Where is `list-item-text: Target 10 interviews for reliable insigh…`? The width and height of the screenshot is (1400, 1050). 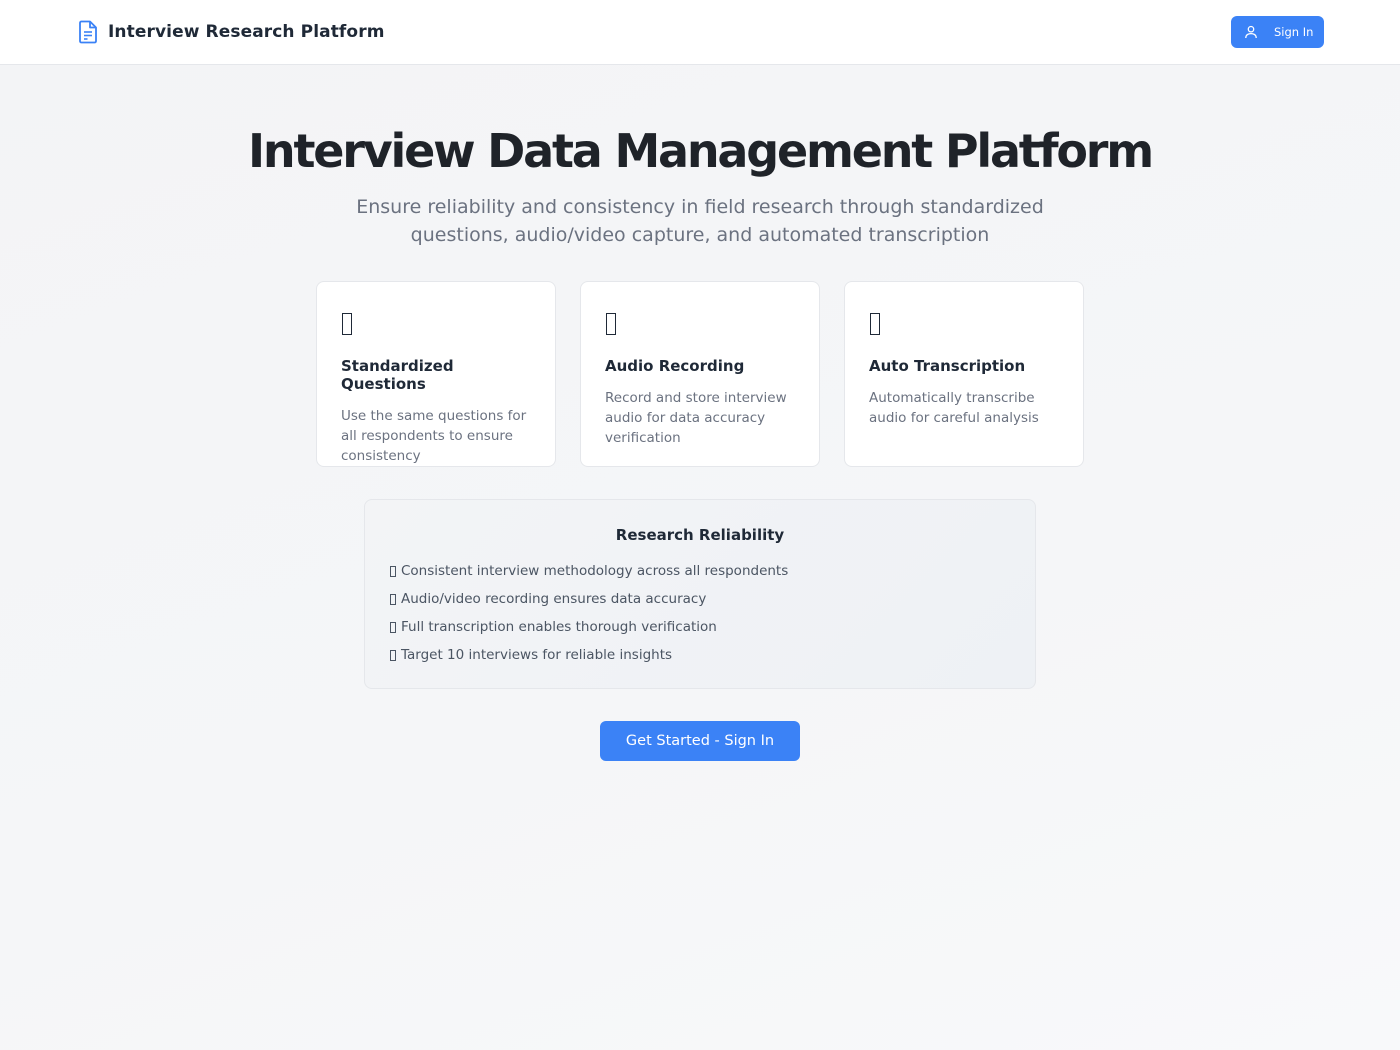 list-item-text: Target 10 interviews for reliable insigh… is located at coordinates (537, 655).